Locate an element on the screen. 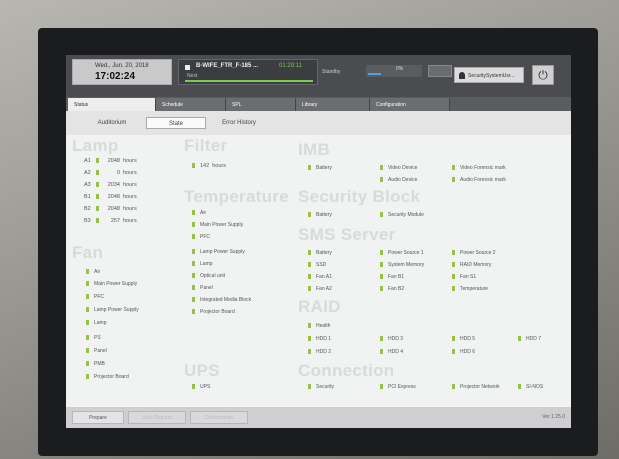  sms-item-label: Temperature is located at coordinates (474, 289).